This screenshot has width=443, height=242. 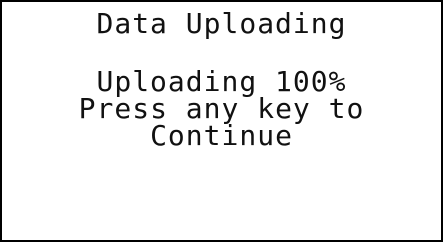 What do you see at coordinates (221, 135) in the screenshot?
I see `prompt-line-2: Continue` at bounding box center [221, 135].